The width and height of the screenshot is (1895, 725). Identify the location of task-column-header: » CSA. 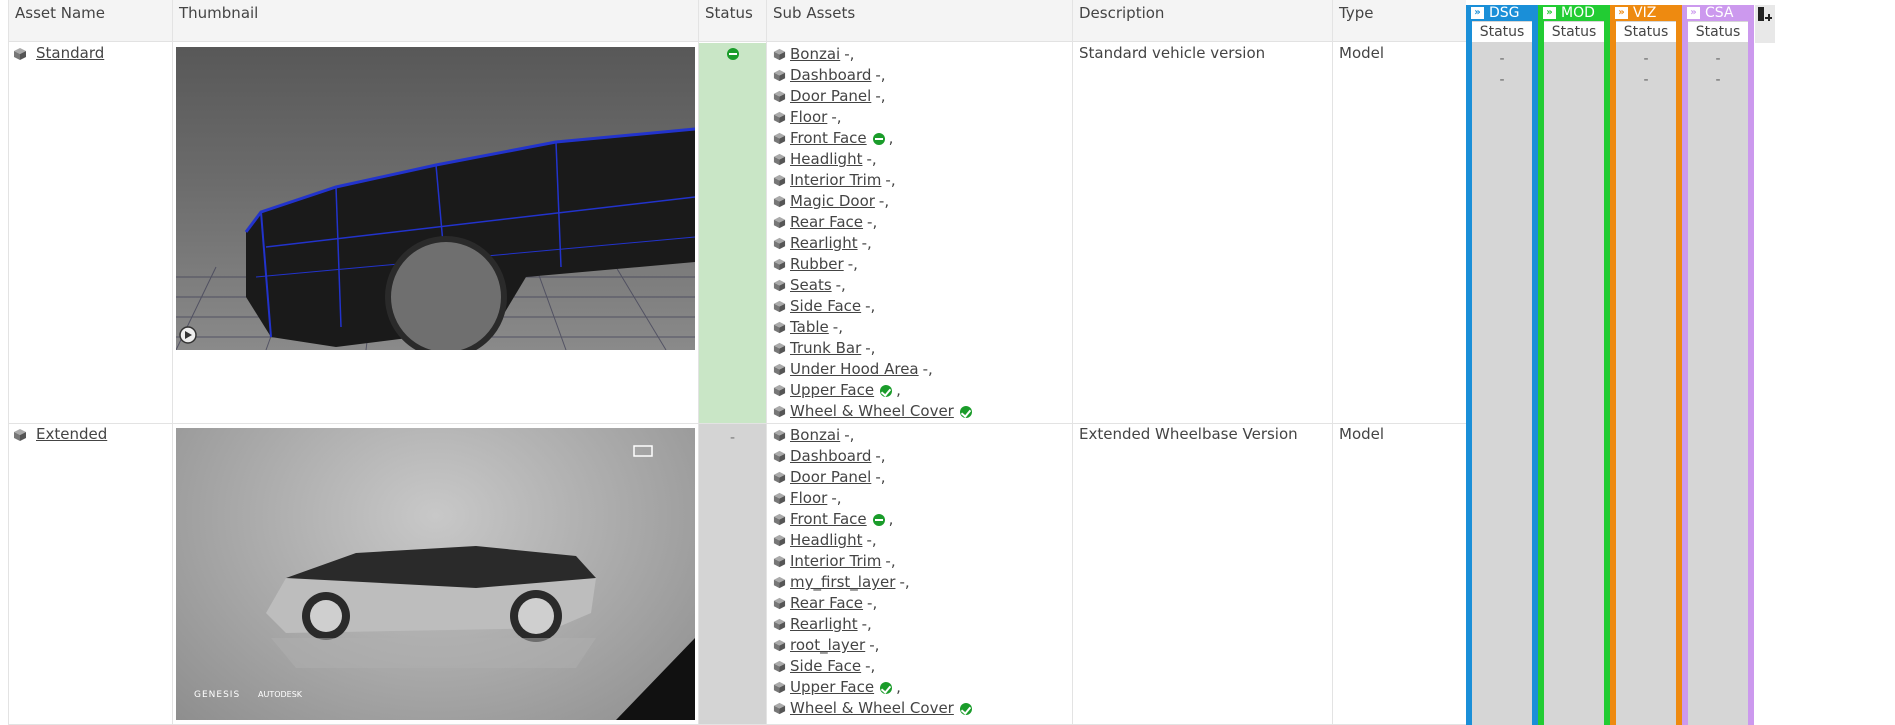
(1718, 13).